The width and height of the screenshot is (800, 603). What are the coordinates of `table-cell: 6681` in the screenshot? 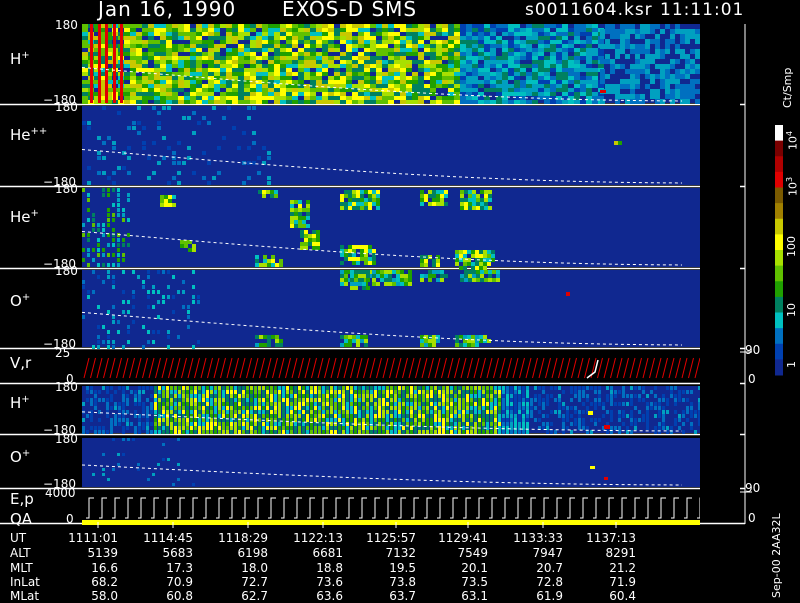 It's located at (327, 553).